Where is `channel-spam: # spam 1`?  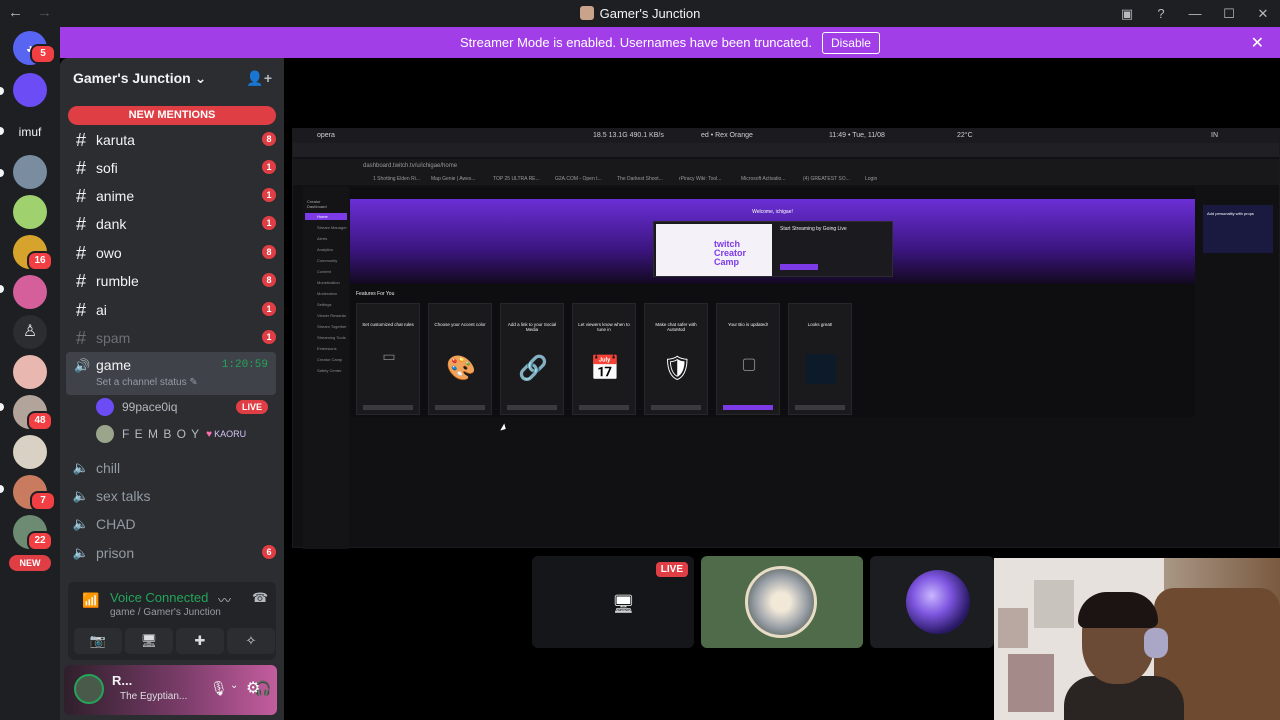
channel-spam: # spam 1 is located at coordinates (172, 338).